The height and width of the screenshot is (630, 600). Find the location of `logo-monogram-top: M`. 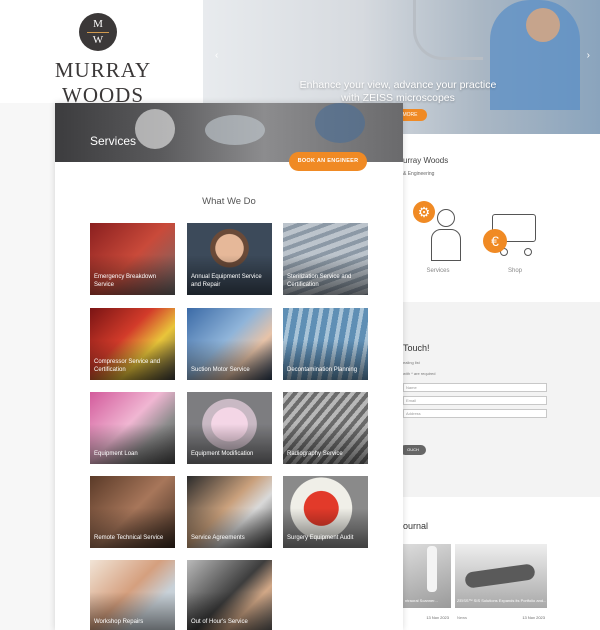

logo-monogram-top: M is located at coordinates (98, 23).